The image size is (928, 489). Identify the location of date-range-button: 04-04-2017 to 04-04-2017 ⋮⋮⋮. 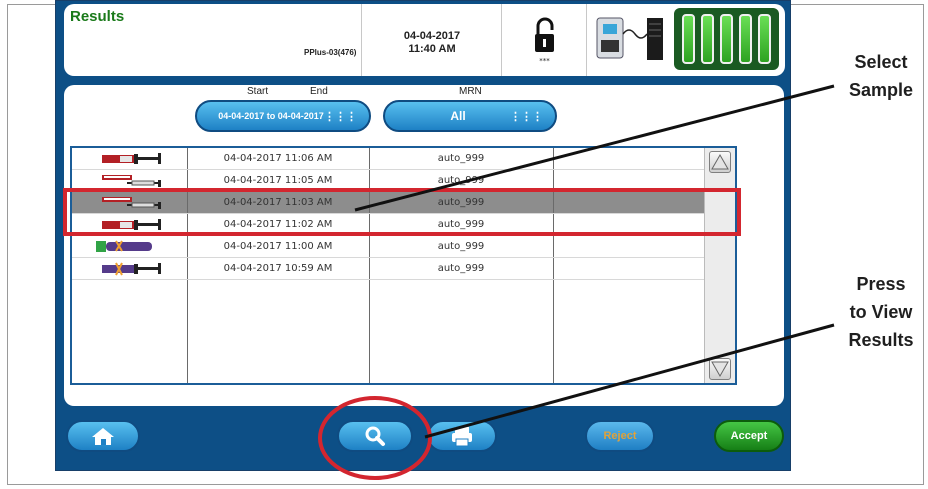
(283, 116).